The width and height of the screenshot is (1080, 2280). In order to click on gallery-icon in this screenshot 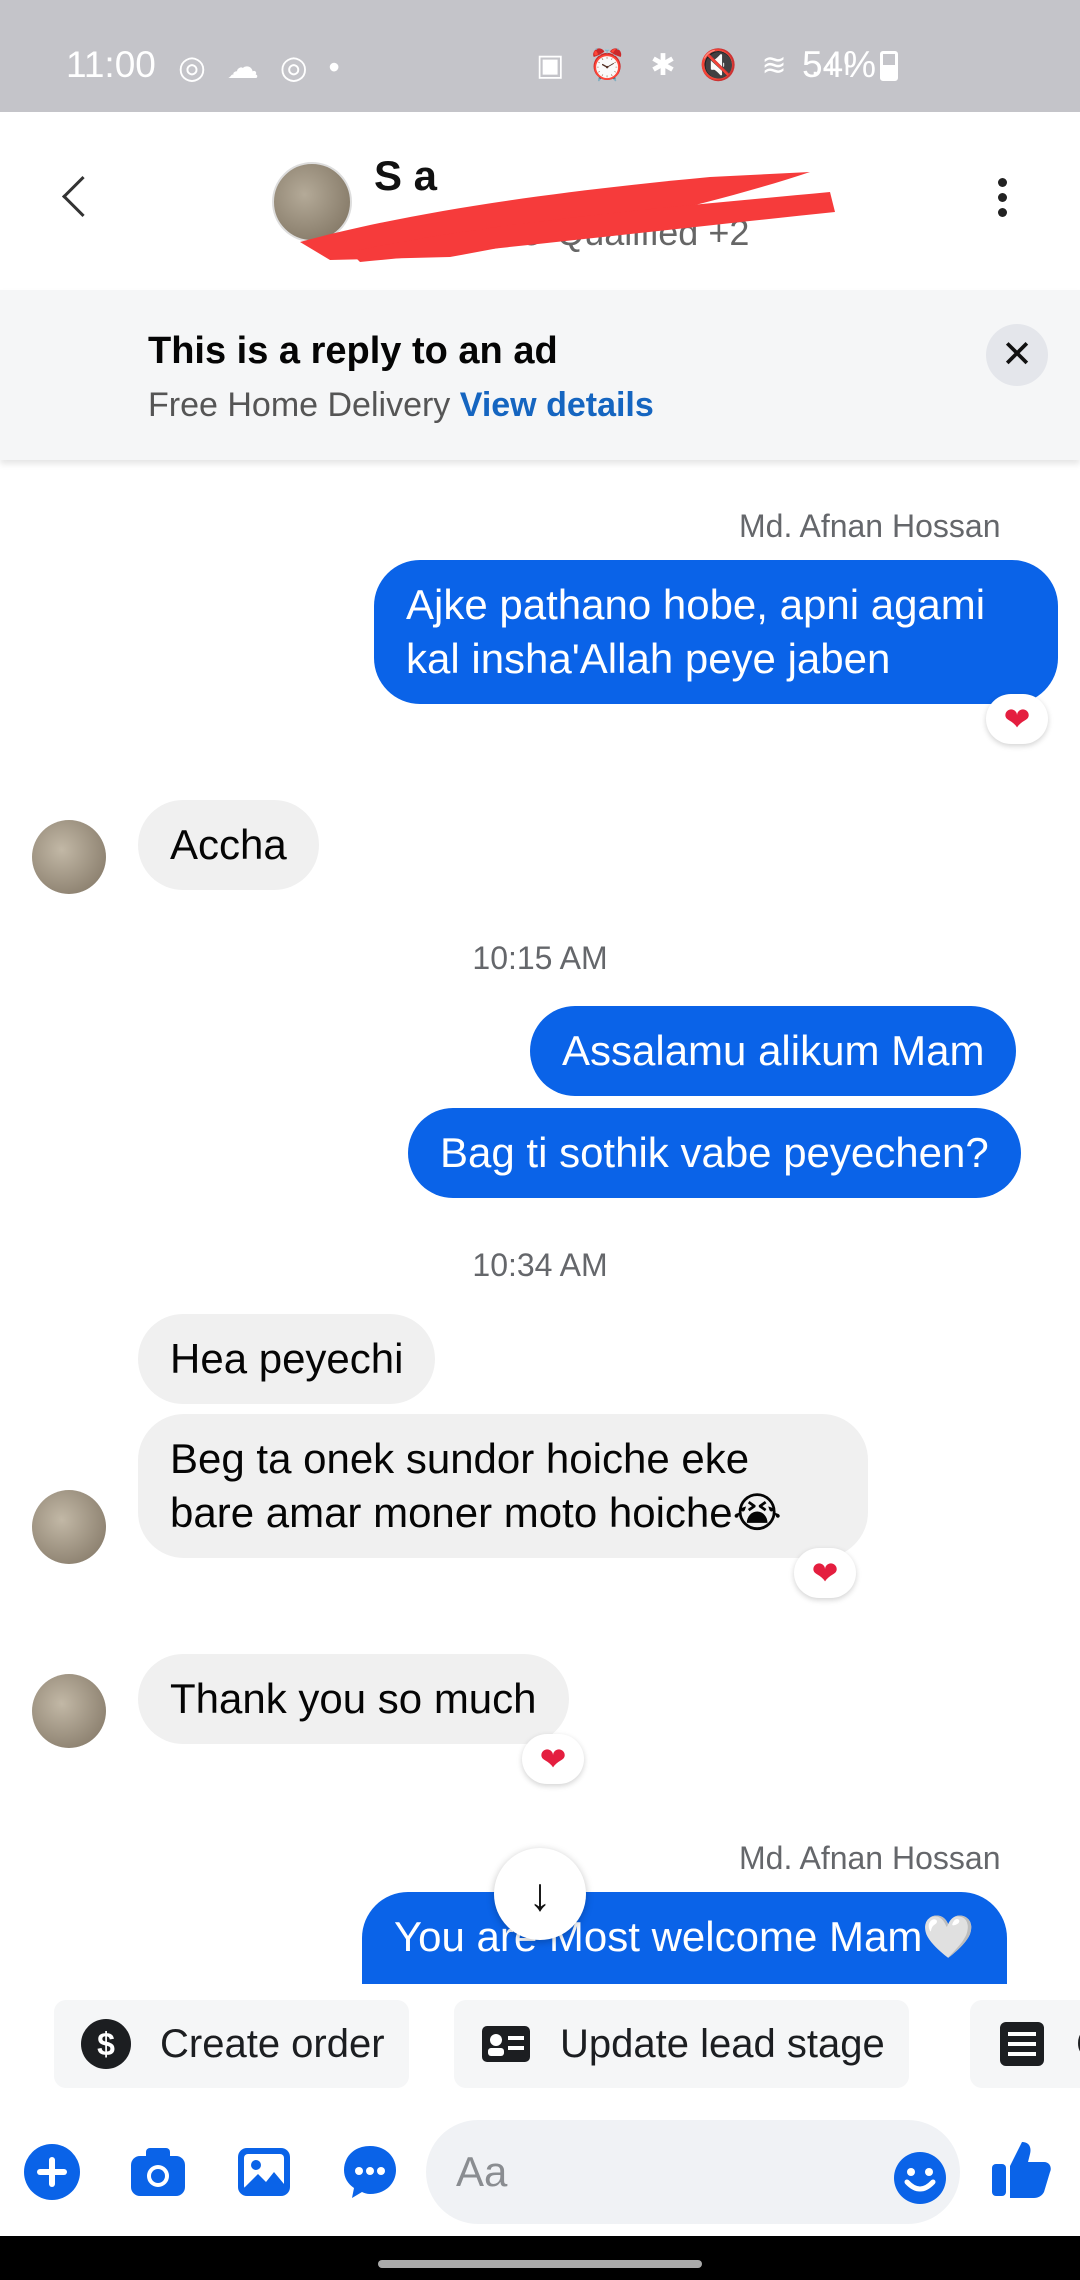, I will do `click(264, 2172)`.